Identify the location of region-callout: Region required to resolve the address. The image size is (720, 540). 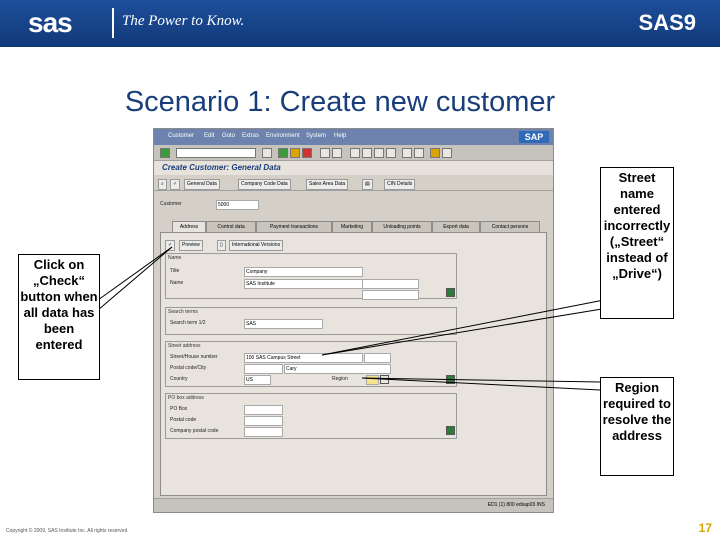
(637, 426).